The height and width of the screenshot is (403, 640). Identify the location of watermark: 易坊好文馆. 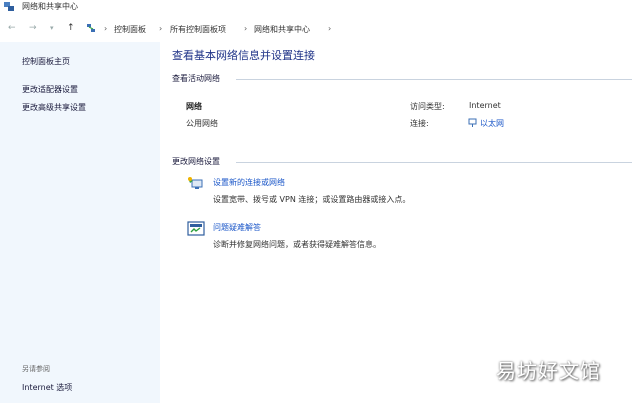
(548, 371).